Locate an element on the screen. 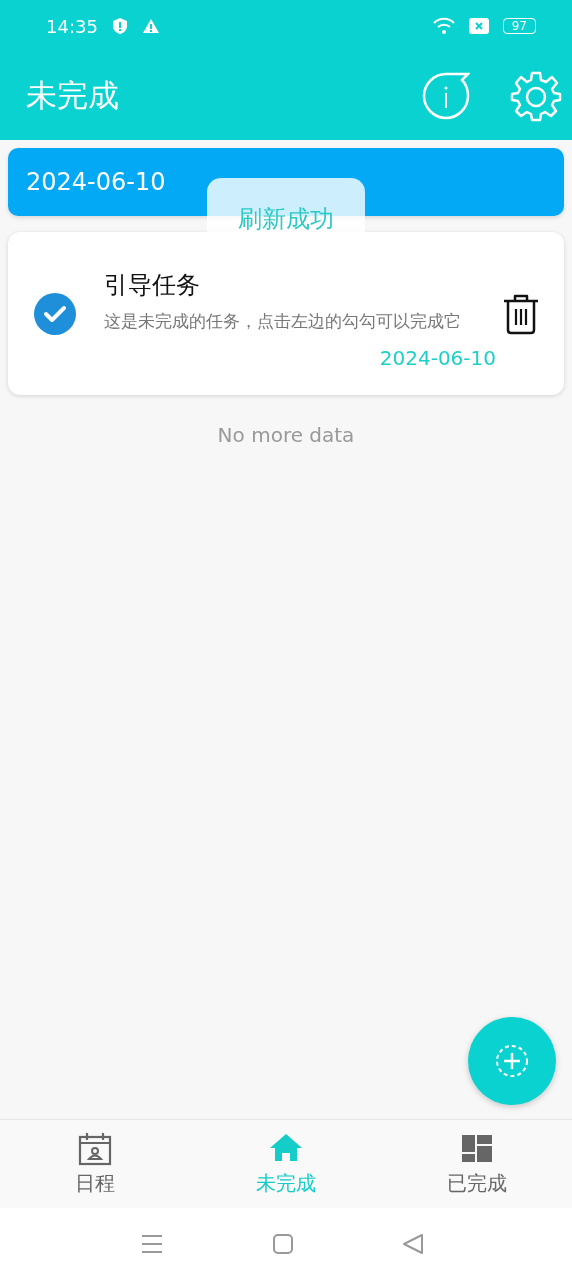  battery-level: 97 is located at coordinates (519, 26).